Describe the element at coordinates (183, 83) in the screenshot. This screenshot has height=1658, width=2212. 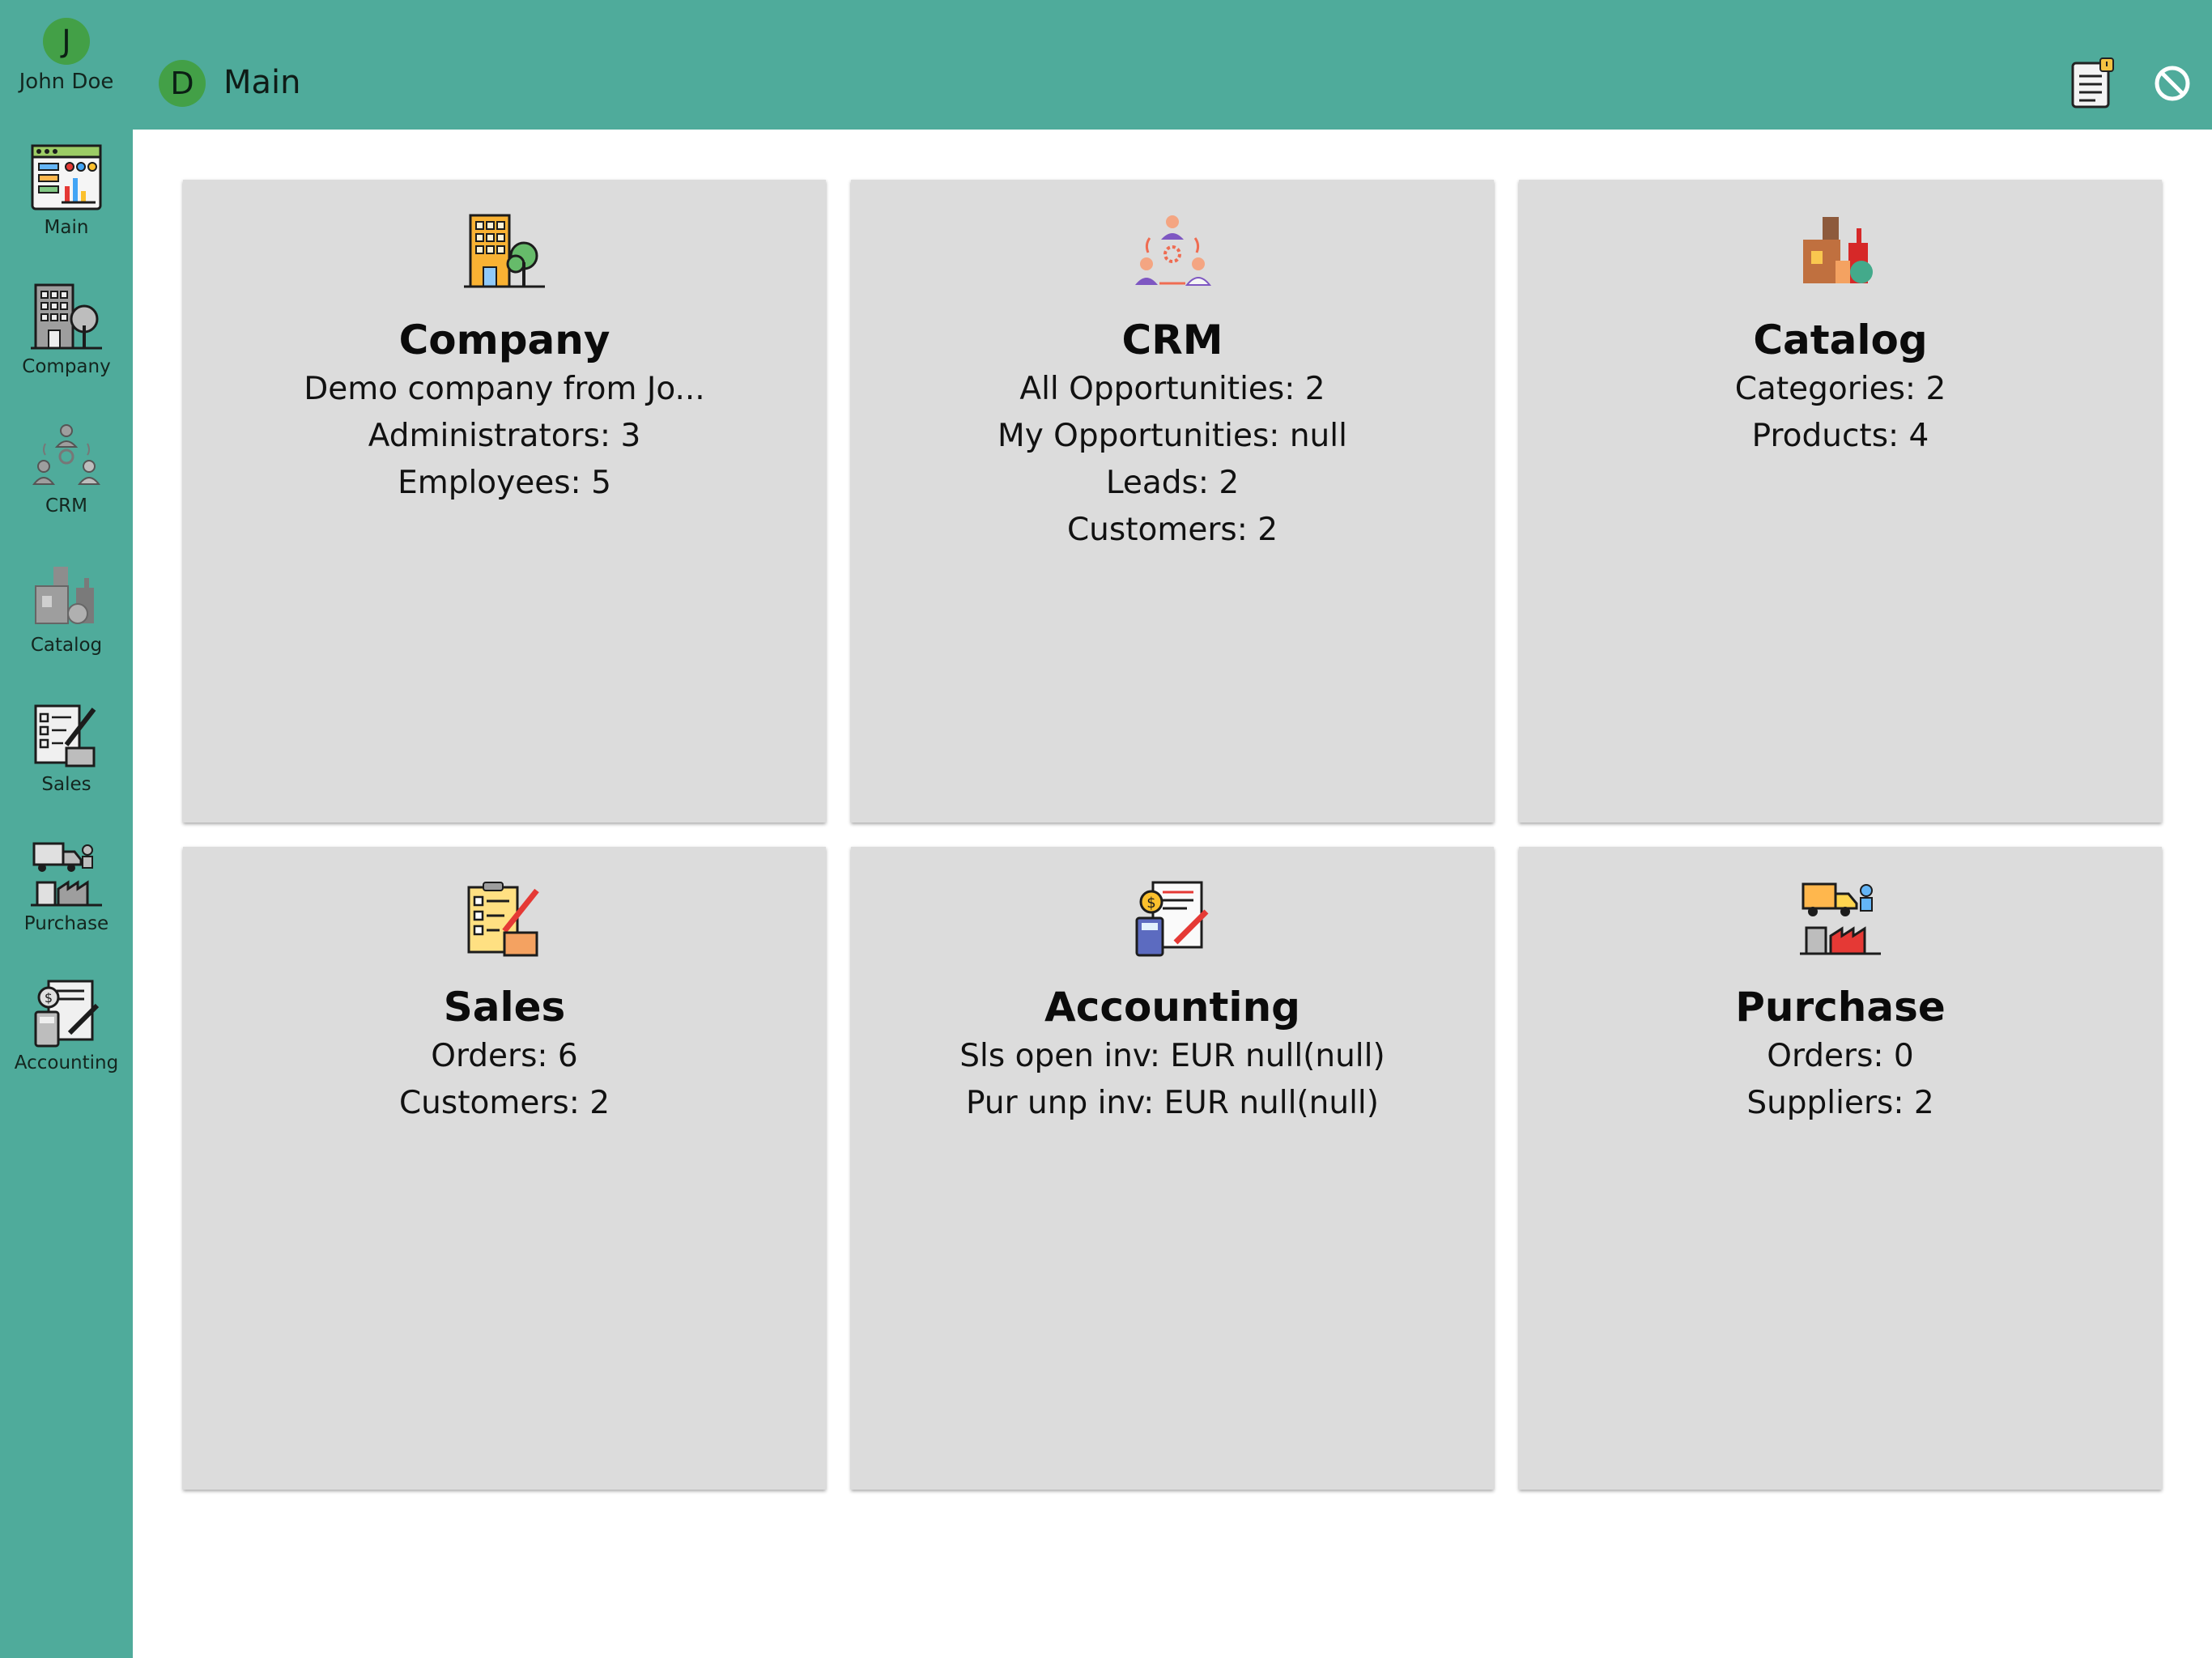
I see `company-avatar: D` at that location.